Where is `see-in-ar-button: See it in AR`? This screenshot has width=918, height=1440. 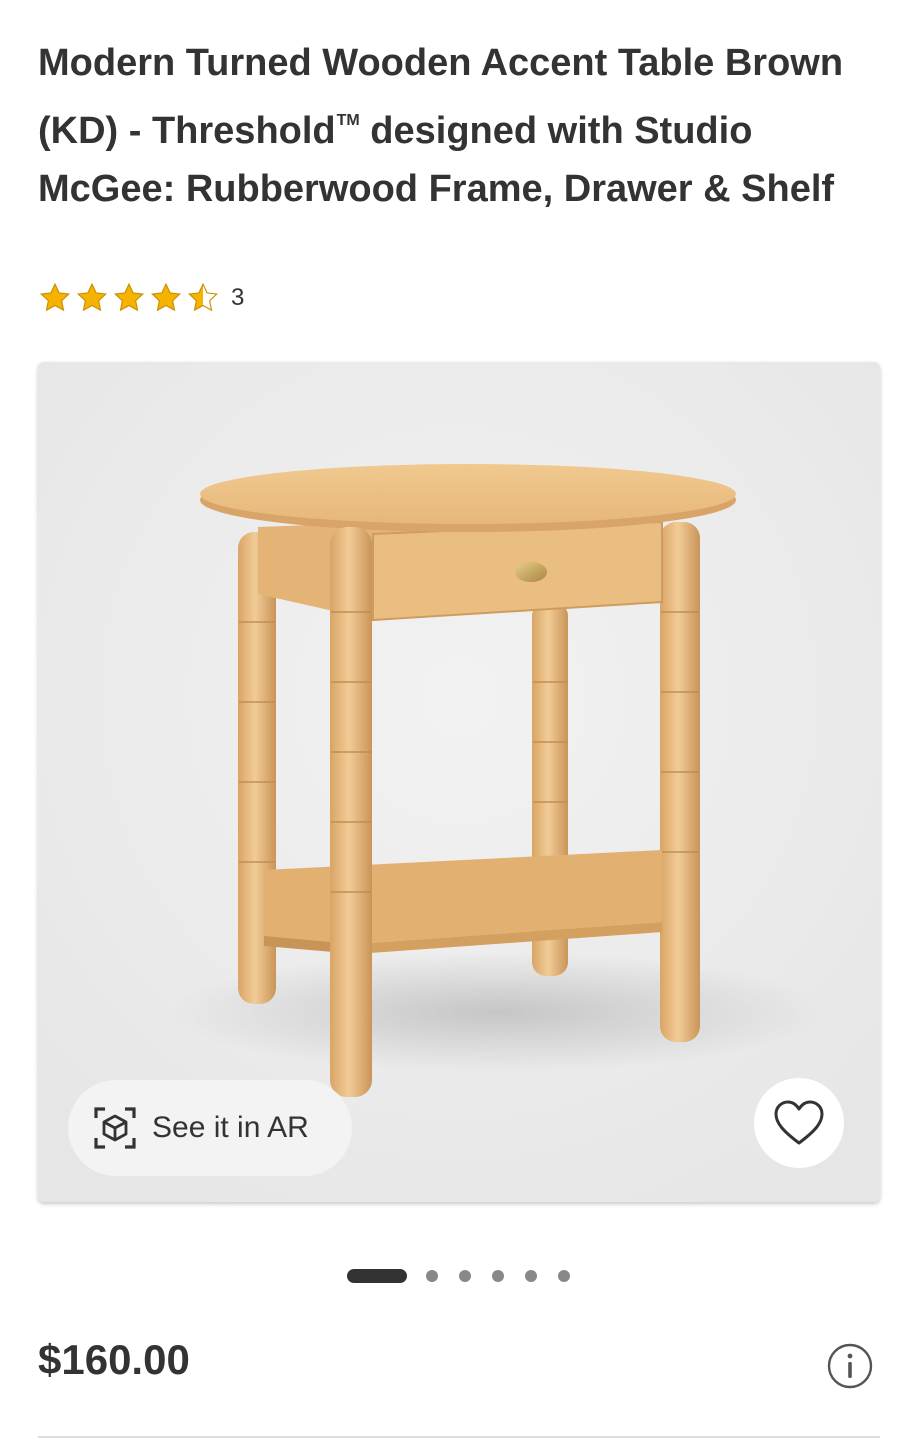
see-in-ar-button: See it in AR is located at coordinates (210, 1128).